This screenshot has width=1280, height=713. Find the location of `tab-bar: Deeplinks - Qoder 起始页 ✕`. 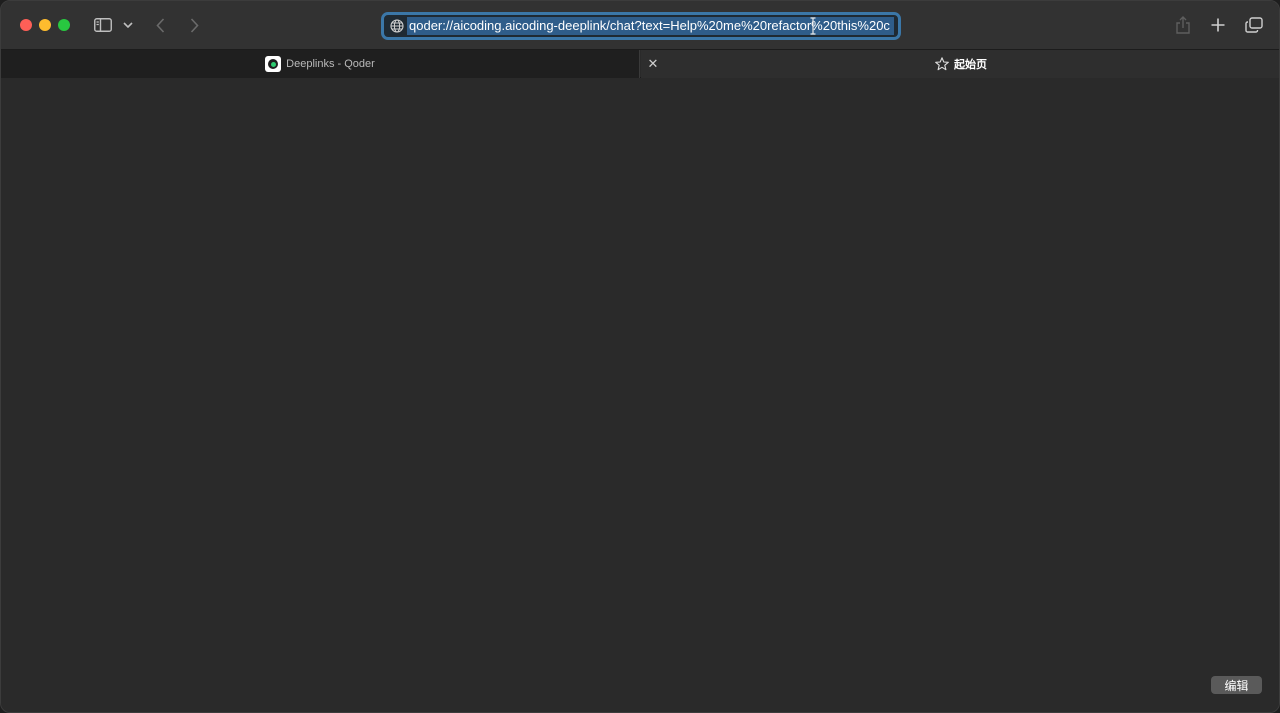

tab-bar: Deeplinks - Qoder 起始页 ✕ is located at coordinates (640, 64).